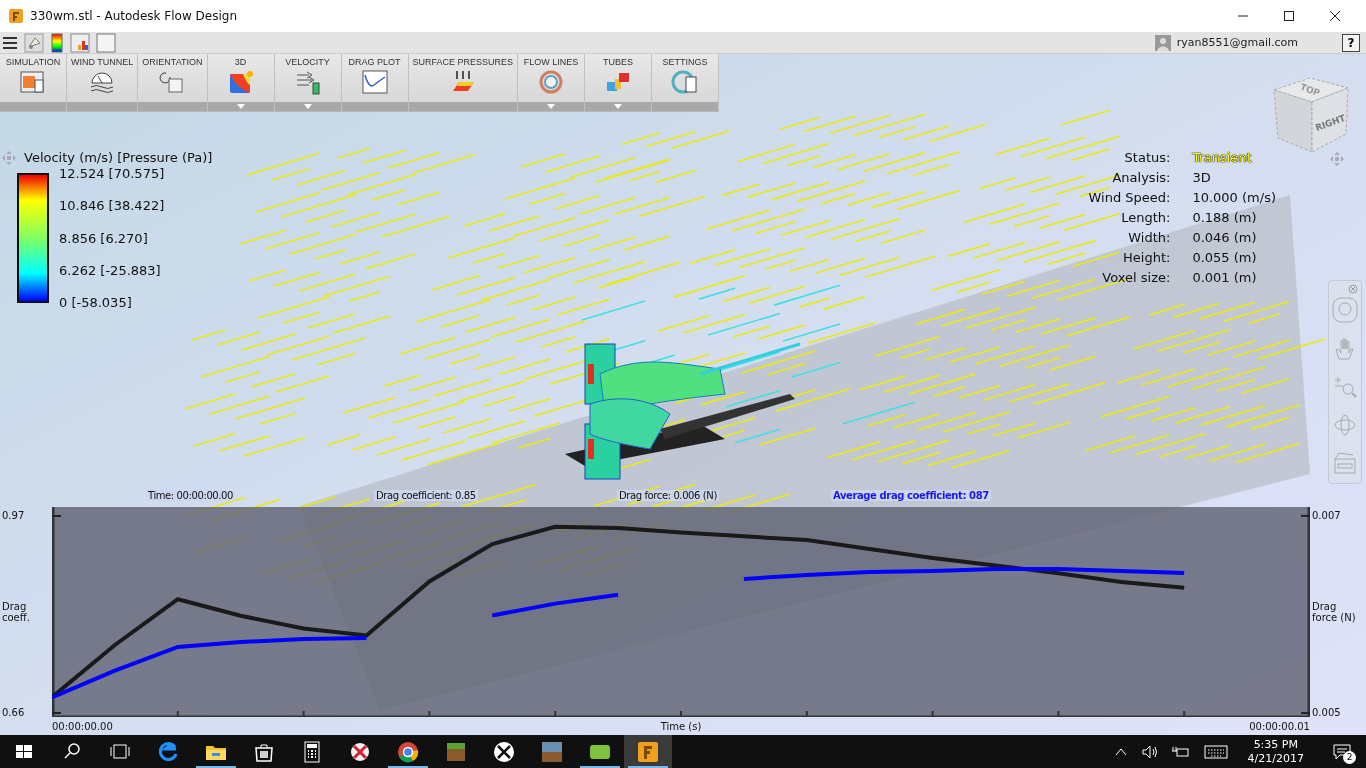 The image size is (1366, 768). What do you see at coordinates (1326, 713) in the screenshot?
I see `axis-tick-label: 0.005` at bounding box center [1326, 713].